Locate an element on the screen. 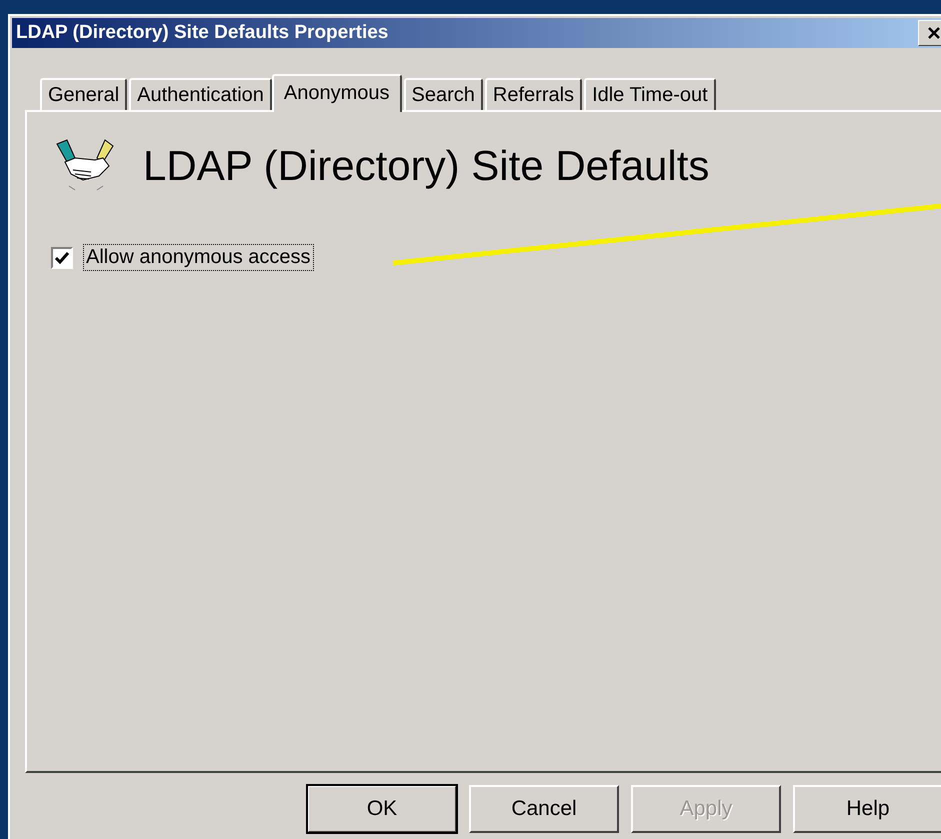 The width and height of the screenshot is (941, 839). checkmark-icon is located at coordinates (62, 258).